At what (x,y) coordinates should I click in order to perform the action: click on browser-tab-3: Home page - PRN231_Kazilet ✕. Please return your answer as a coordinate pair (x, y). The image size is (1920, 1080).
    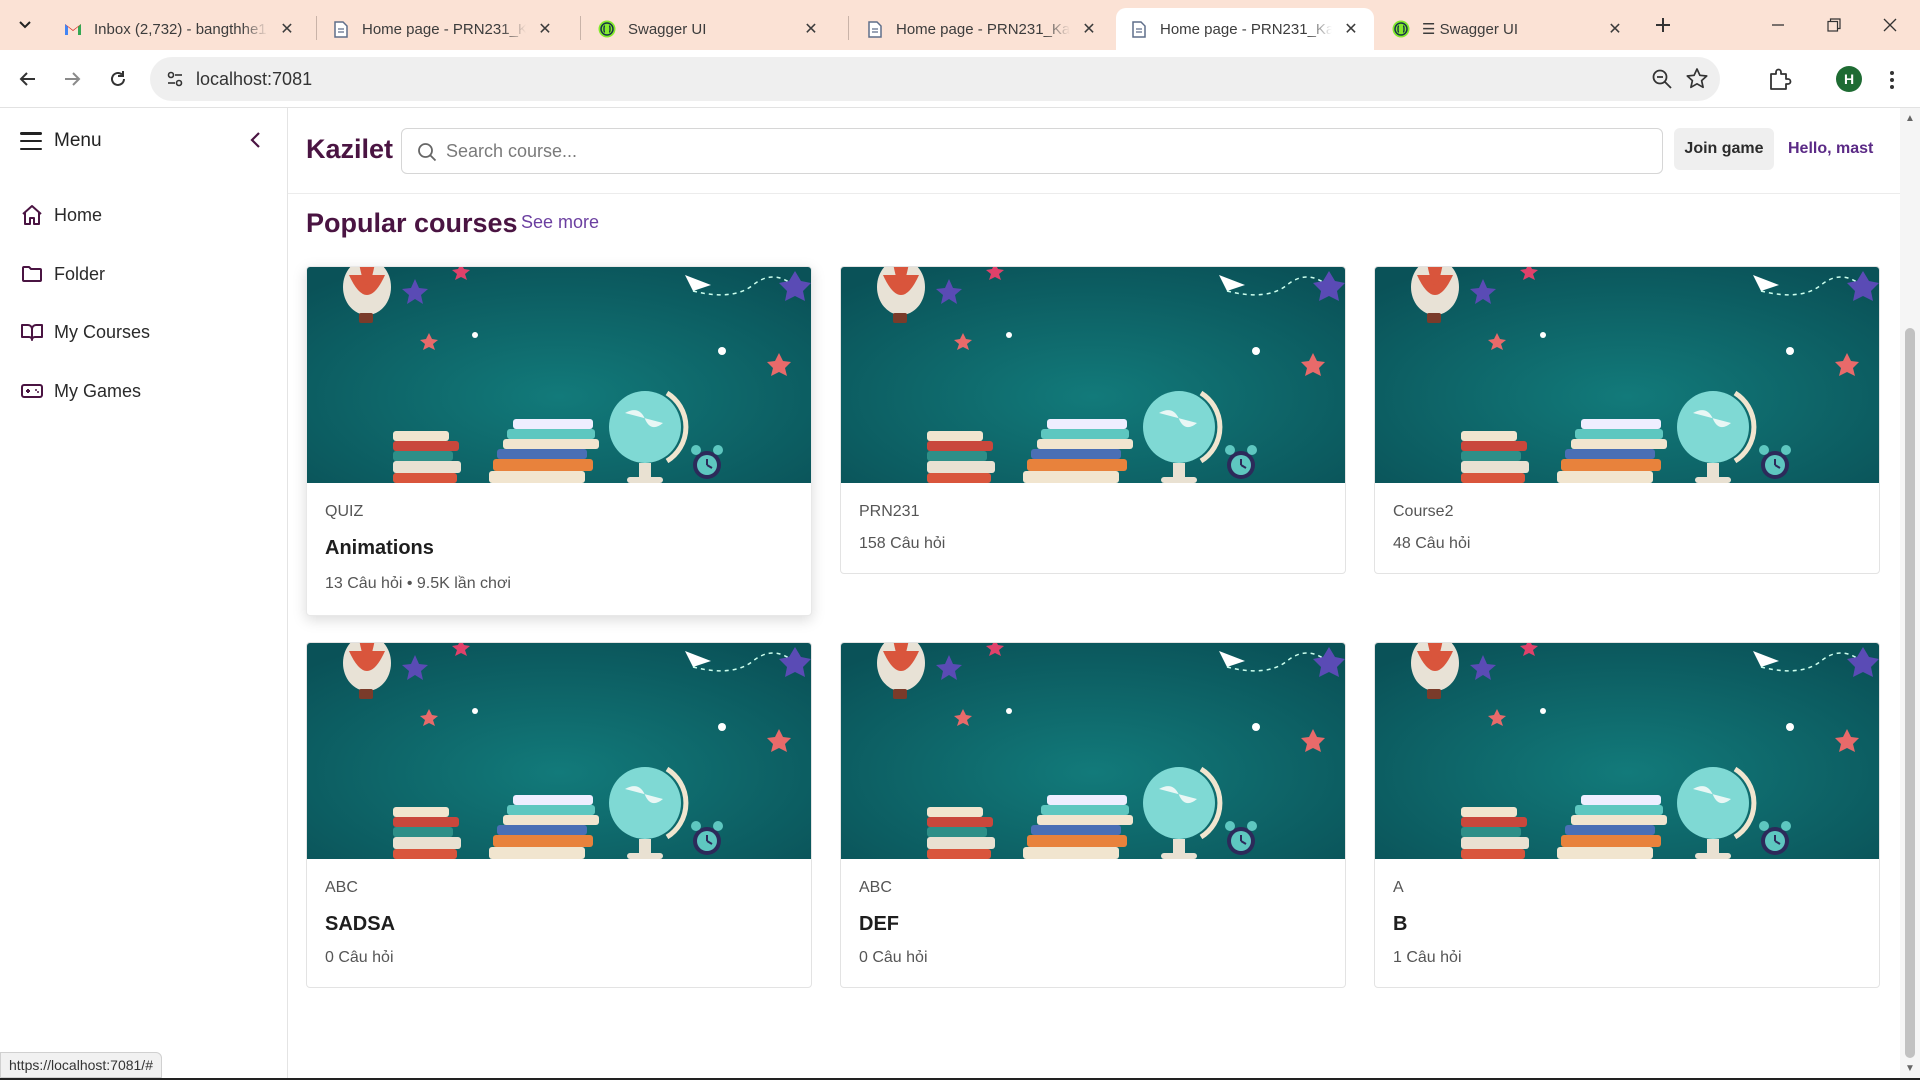
    Looking at the image, I should click on (982, 29).